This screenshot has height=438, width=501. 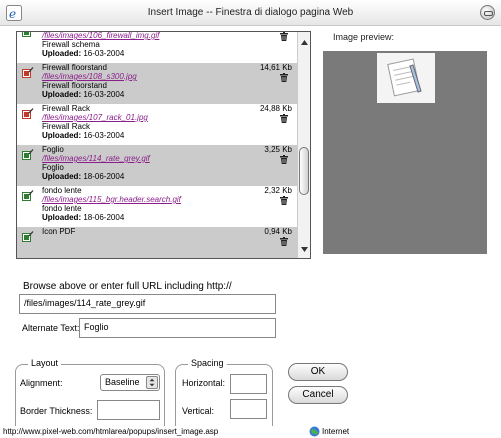 What do you see at coordinates (128, 410) in the screenshot?
I see `border-thickness-input` at bounding box center [128, 410].